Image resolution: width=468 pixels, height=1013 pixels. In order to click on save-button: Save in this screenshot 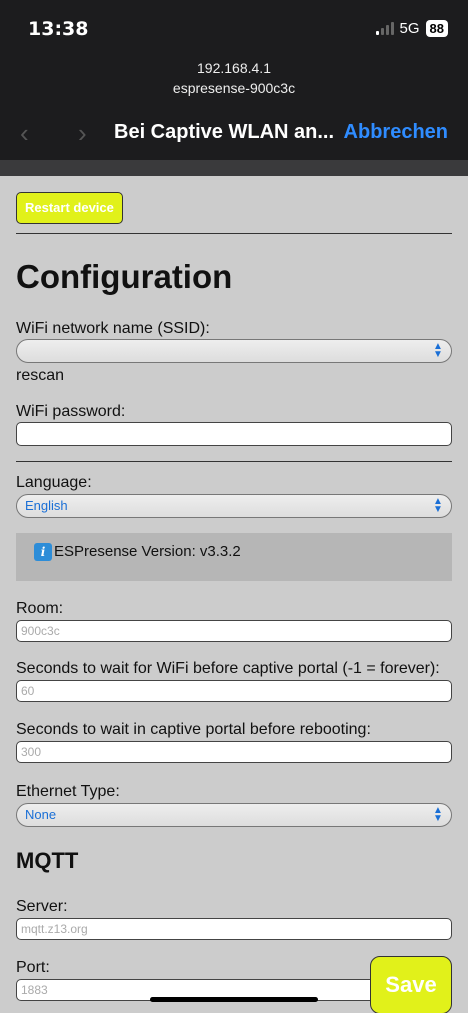, I will do `click(411, 984)`.